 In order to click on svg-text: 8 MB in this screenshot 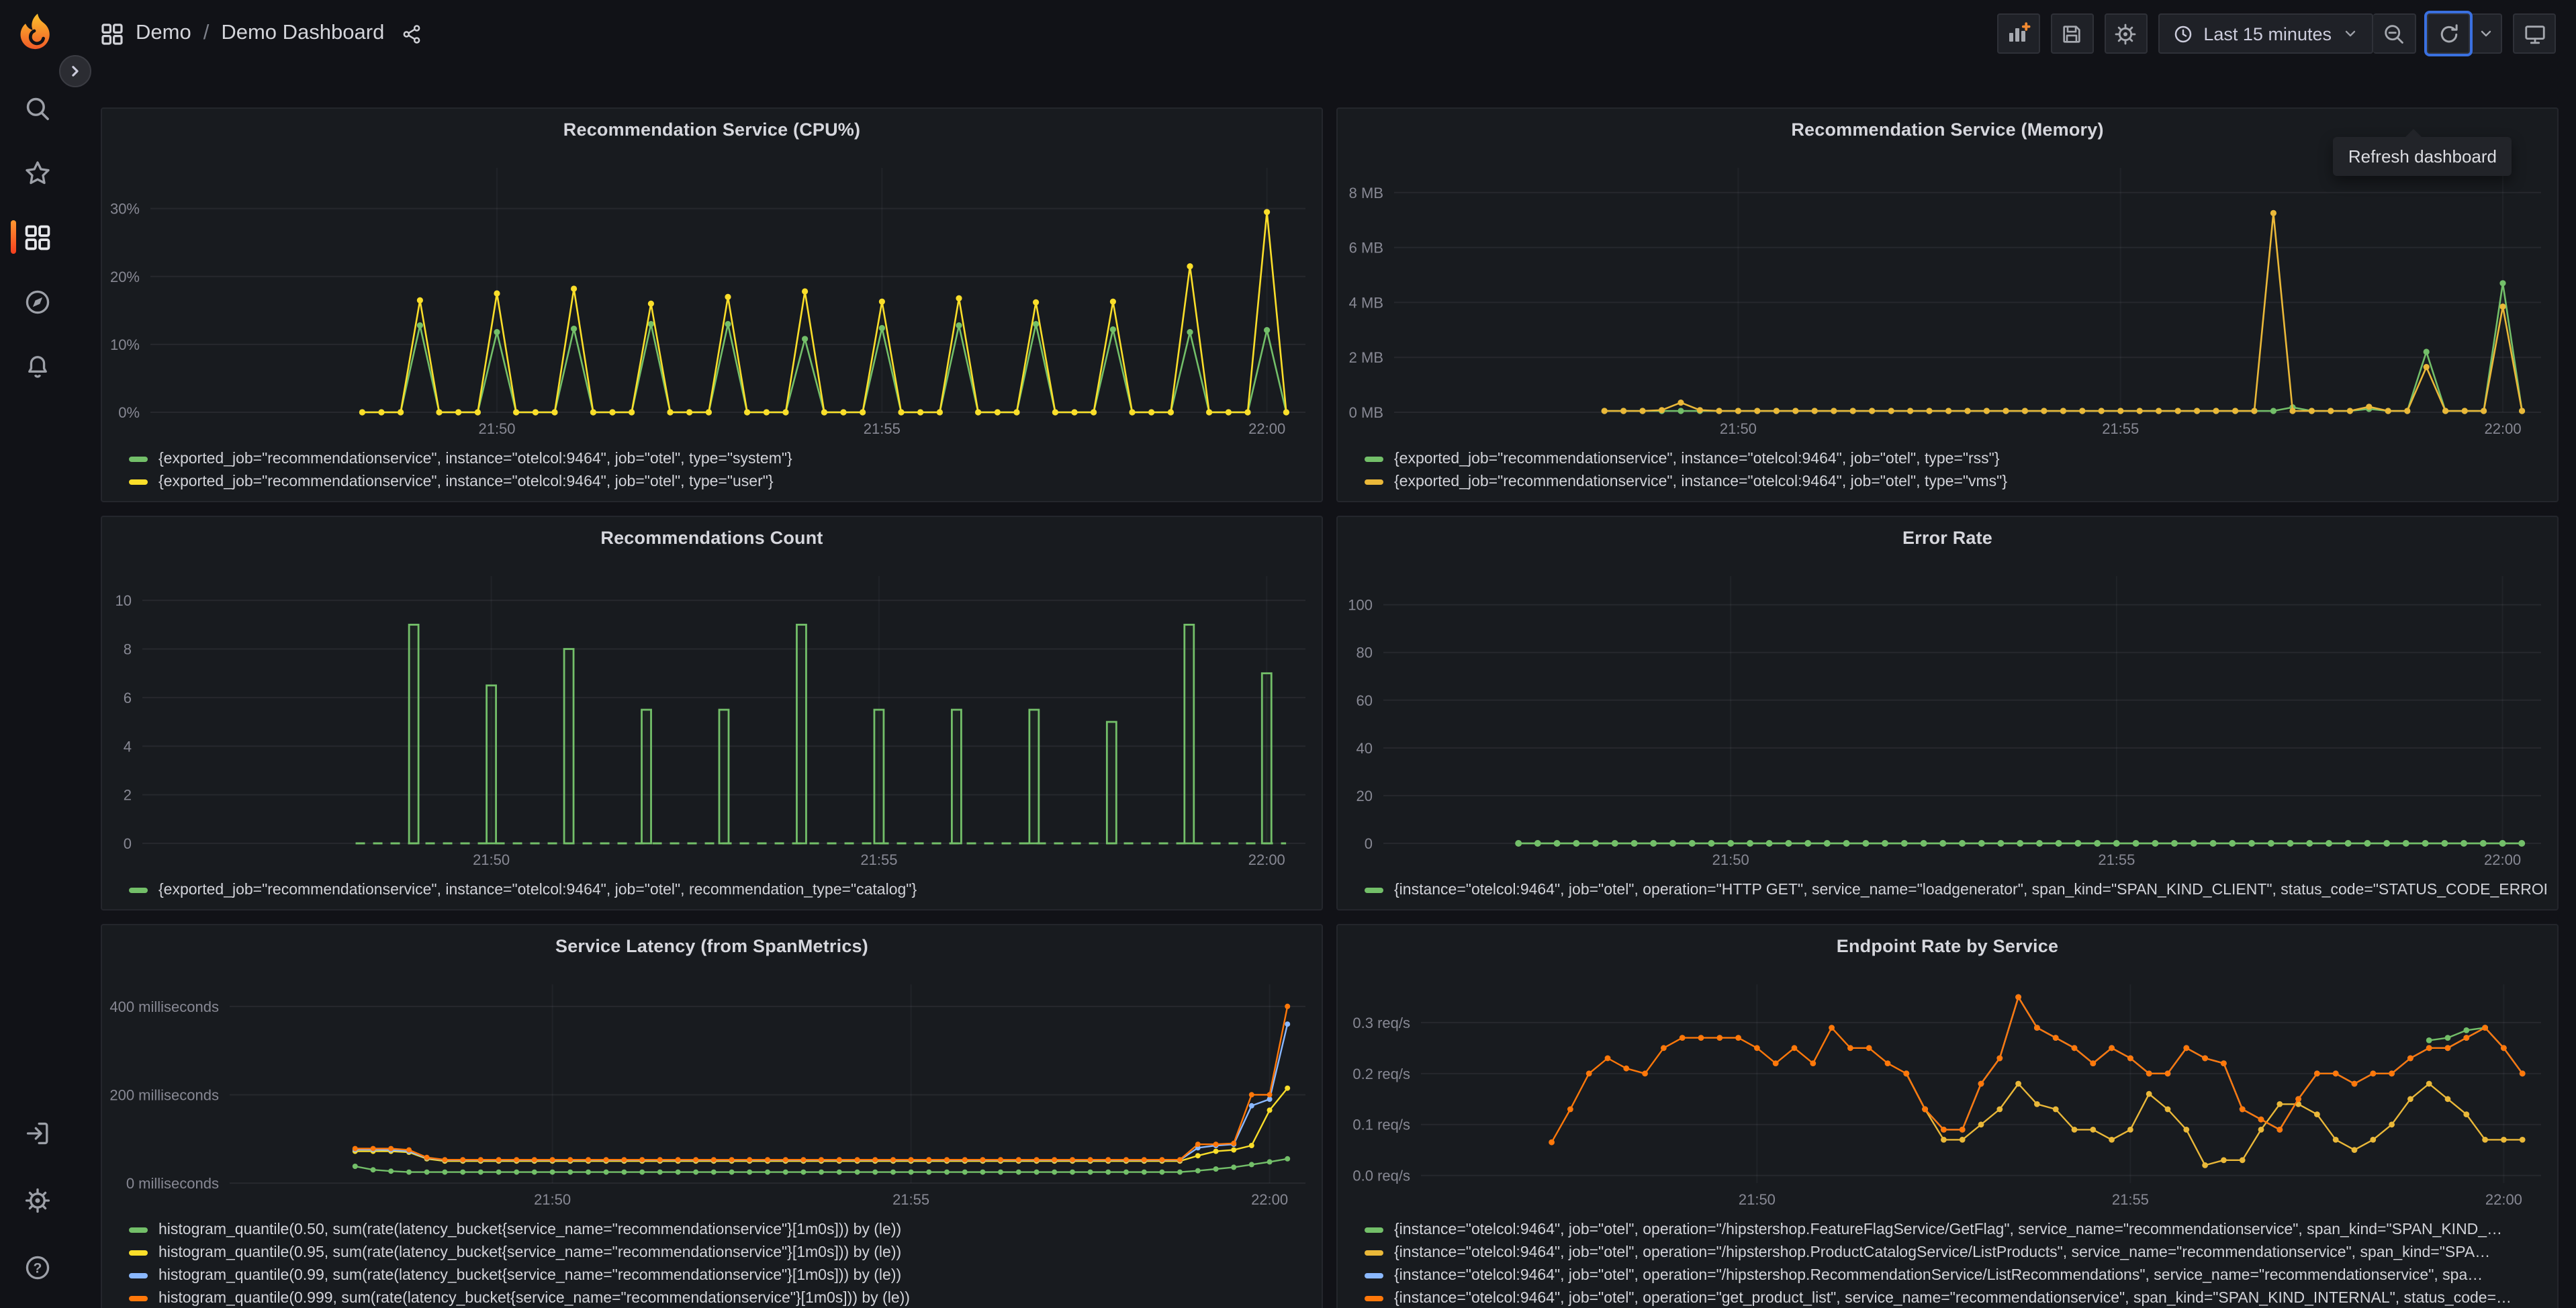, I will do `click(1366, 193)`.